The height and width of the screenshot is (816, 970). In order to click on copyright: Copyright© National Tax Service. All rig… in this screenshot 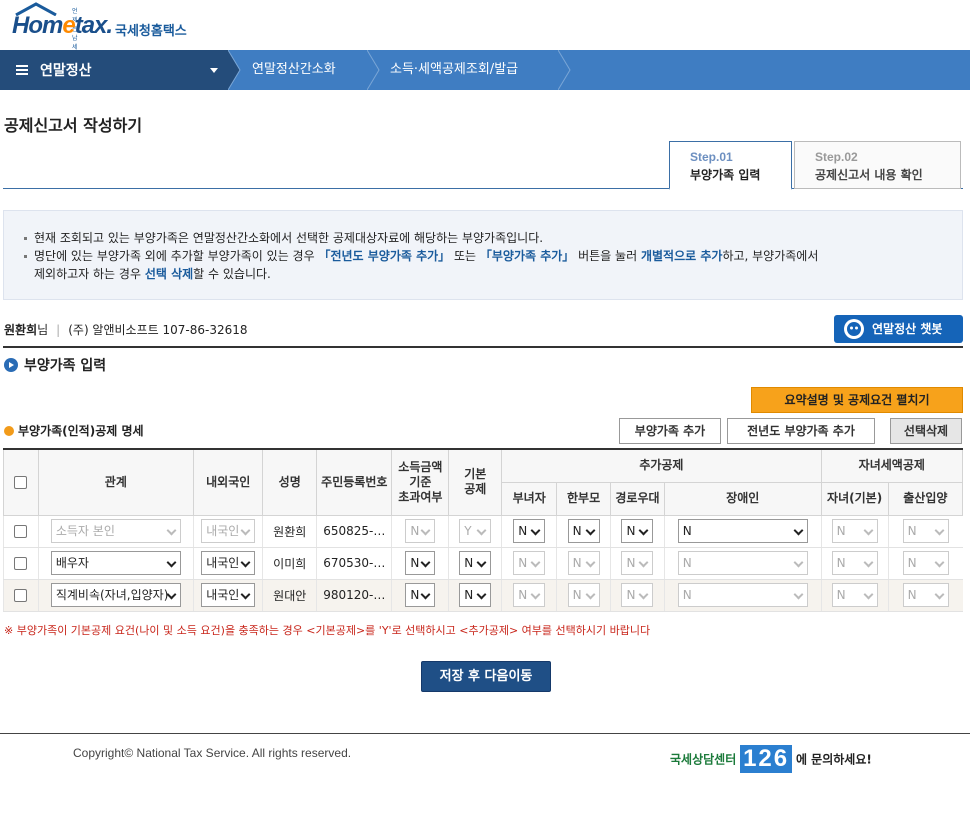, I will do `click(212, 753)`.